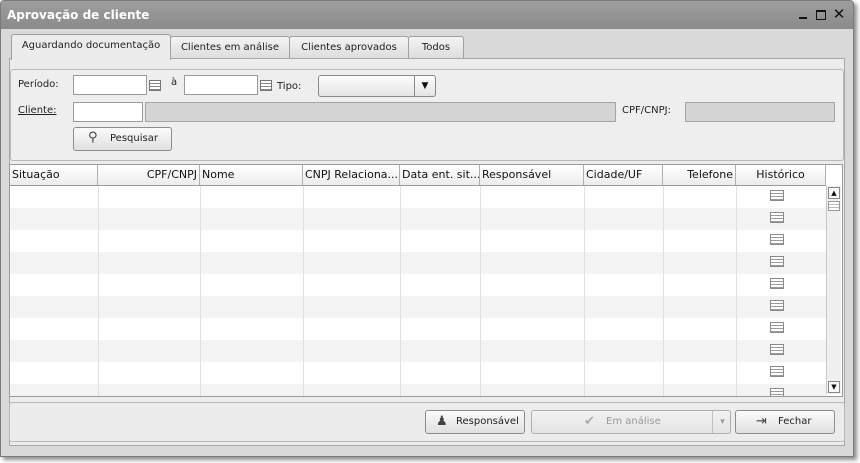  Describe the element at coordinates (839, 14) in the screenshot. I see `close-icon: ✕` at that location.